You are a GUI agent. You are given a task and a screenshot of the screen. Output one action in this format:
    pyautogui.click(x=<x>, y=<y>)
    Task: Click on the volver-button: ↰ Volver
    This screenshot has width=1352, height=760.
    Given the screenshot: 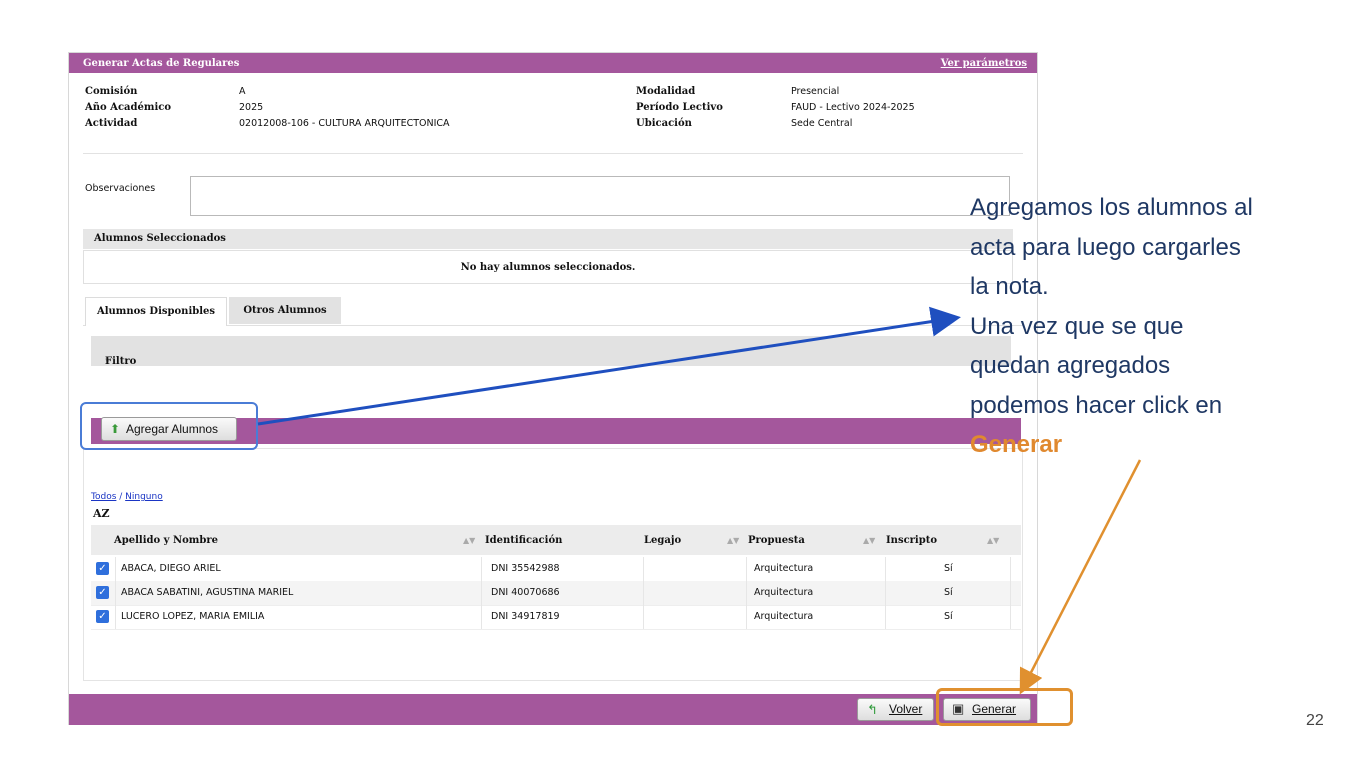 What is the action you would take?
    pyautogui.click(x=895, y=709)
    